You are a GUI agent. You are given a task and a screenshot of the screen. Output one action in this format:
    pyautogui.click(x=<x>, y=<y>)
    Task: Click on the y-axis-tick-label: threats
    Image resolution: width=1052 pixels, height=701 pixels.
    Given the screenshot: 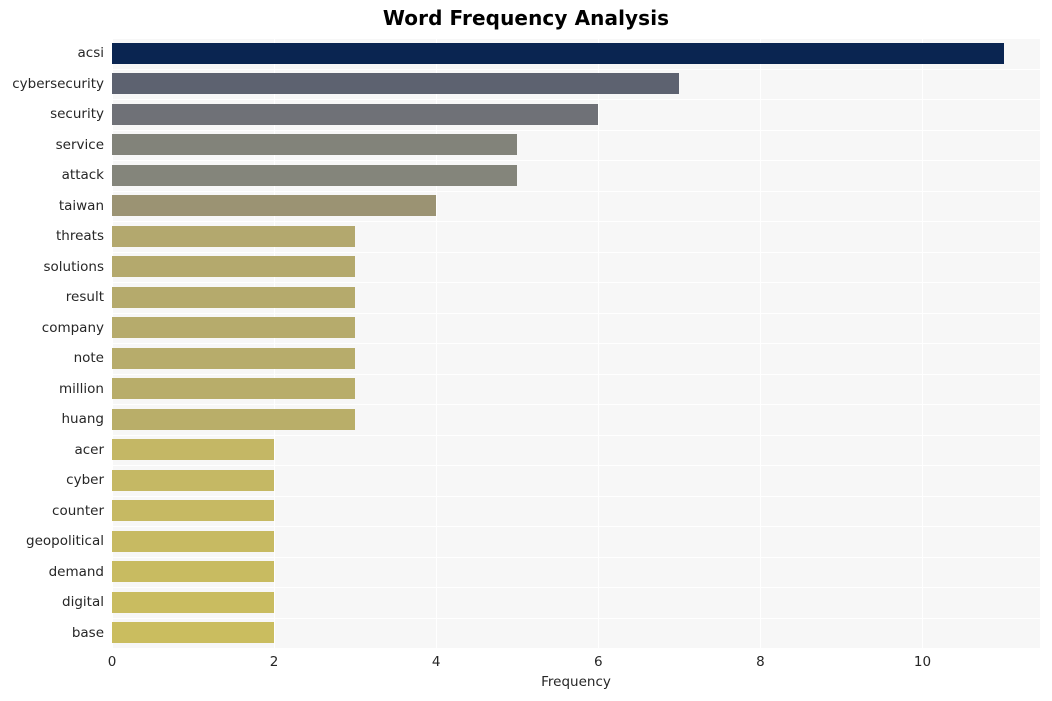 What is the action you would take?
    pyautogui.click(x=79, y=236)
    